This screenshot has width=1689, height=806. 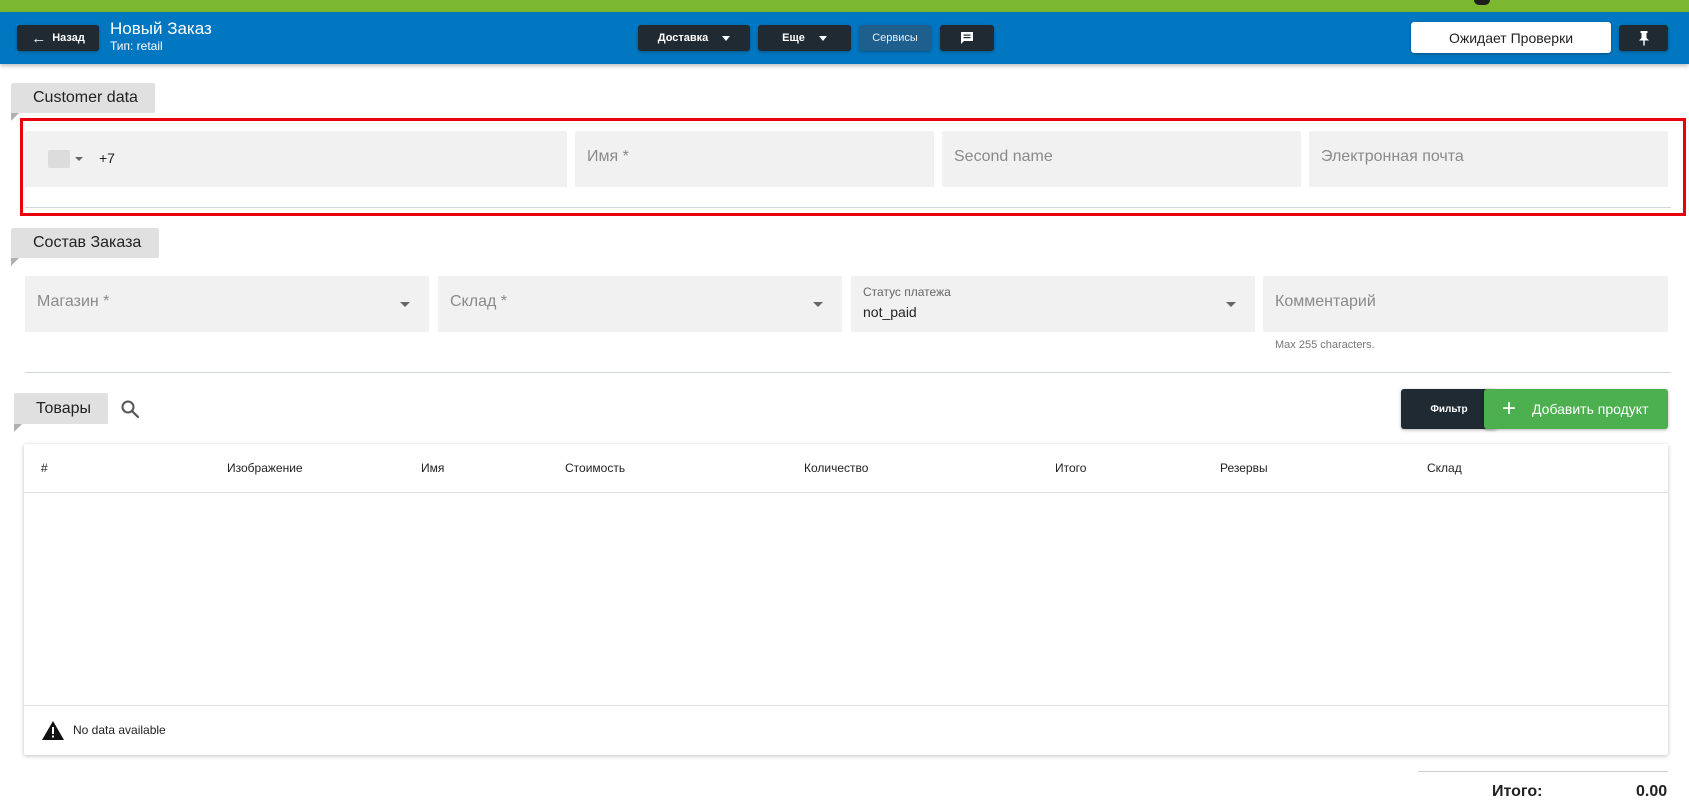 I want to click on payment-status-value: not_paid, so click(x=890, y=312).